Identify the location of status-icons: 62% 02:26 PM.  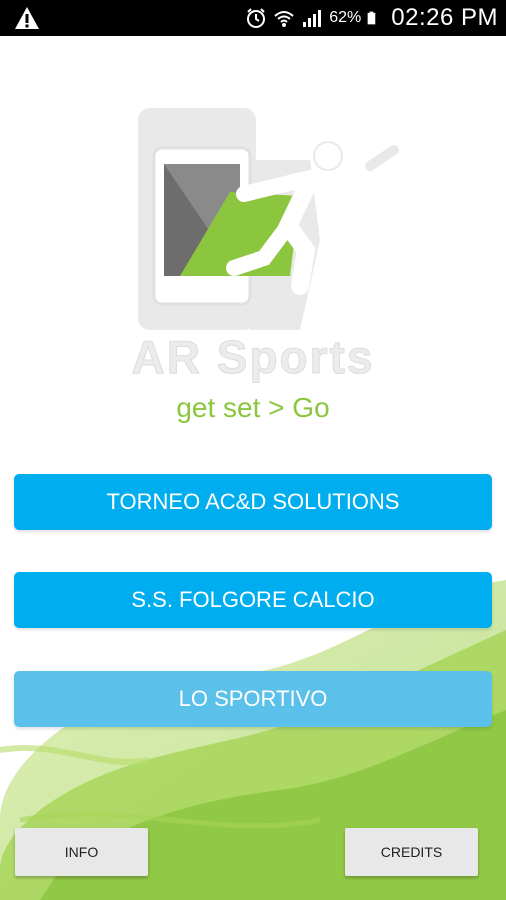
(371, 18).